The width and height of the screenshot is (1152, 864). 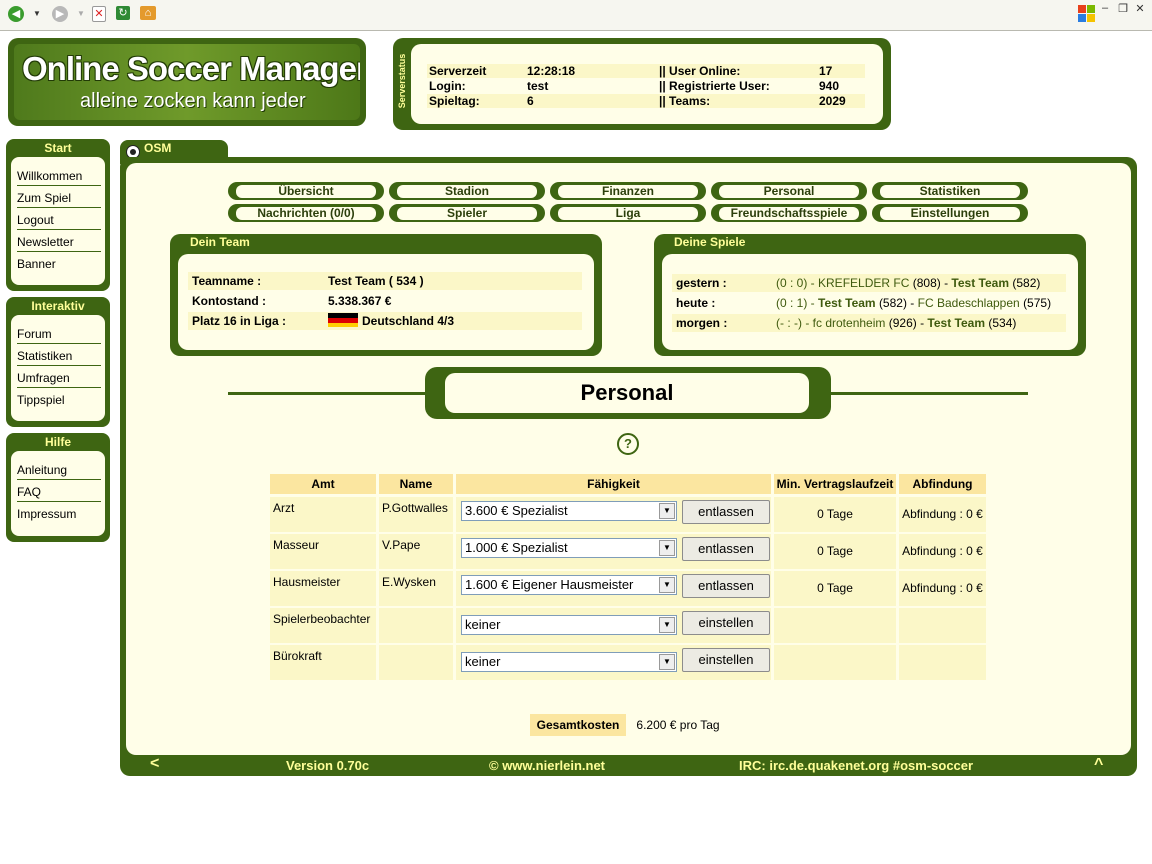 What do you see at coordinates (1123, 8) in the screenshot?
I see `restore-icon: ❐` at bounding box center [1123, 8].